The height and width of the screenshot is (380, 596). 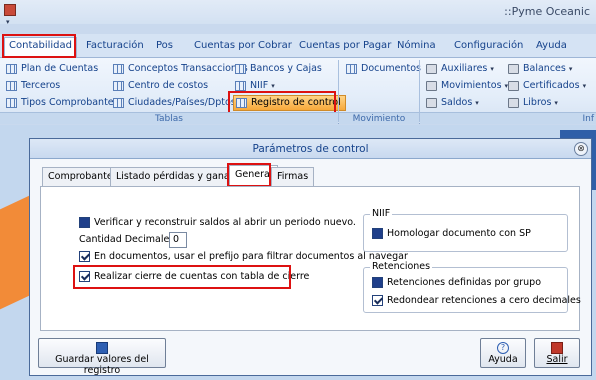 I want to click on documents-icon, so click(x=351, y=69).